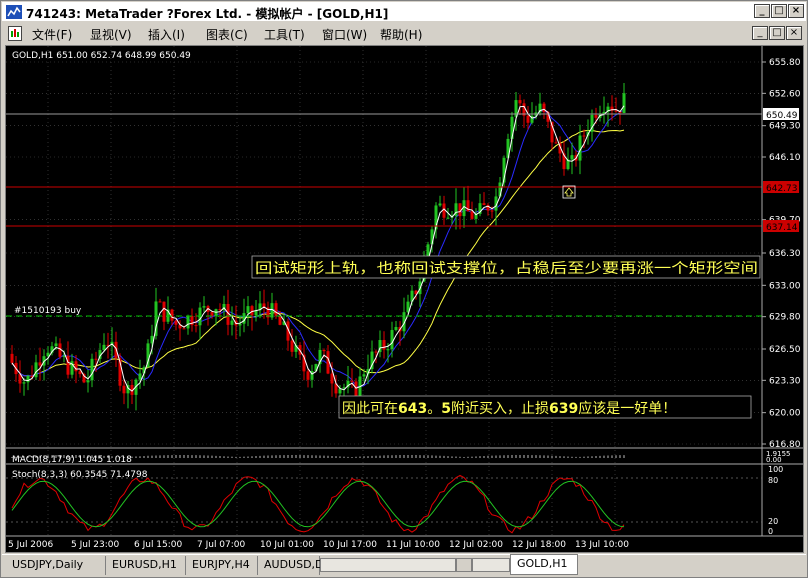 This screenshot has height=578, width=808. What do you see at coordinates (782, 228) in the screenshot?
I see `level-label-lower: 637.14` at bounding box center [782, 228].